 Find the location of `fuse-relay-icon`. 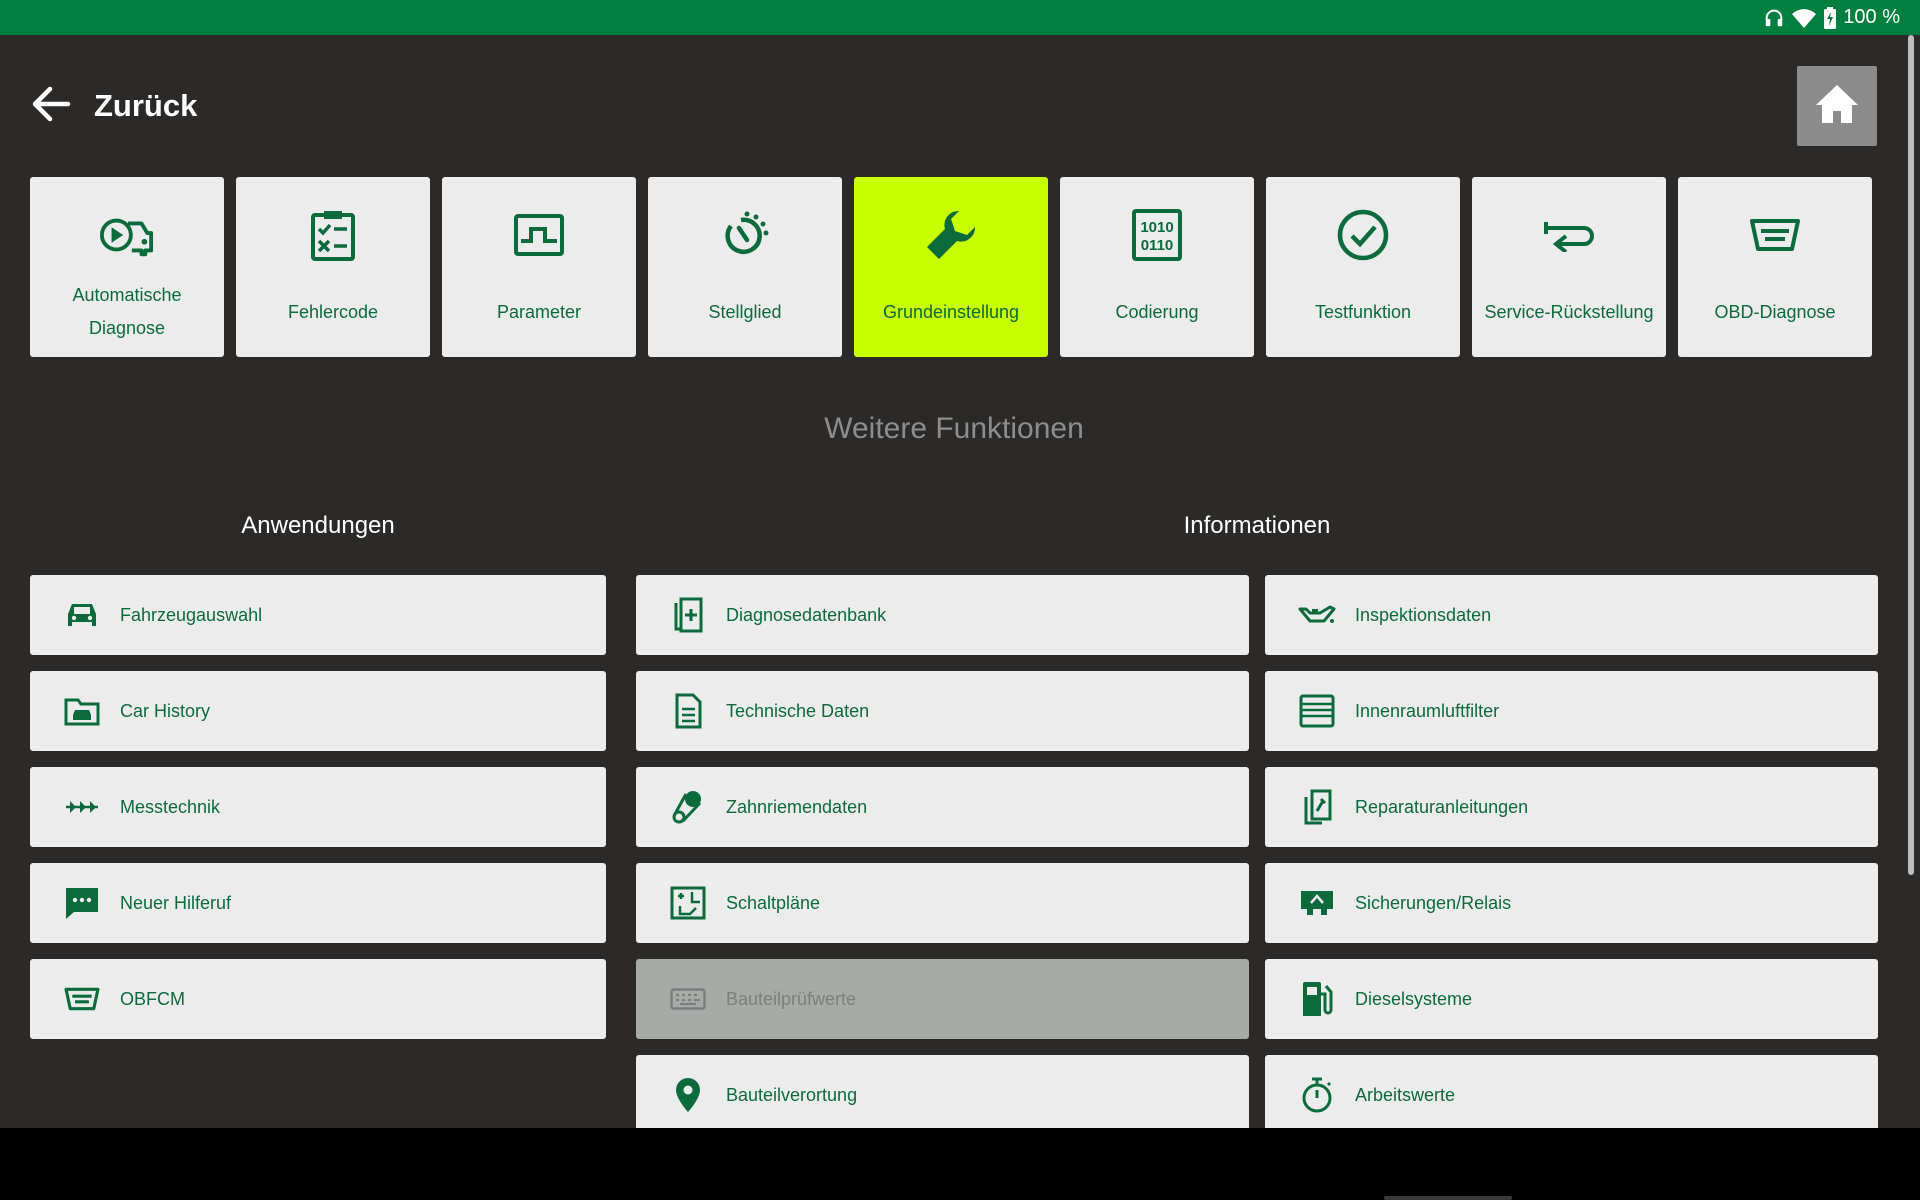

fuse-relay-icon is located at coordinates (1317, 903).